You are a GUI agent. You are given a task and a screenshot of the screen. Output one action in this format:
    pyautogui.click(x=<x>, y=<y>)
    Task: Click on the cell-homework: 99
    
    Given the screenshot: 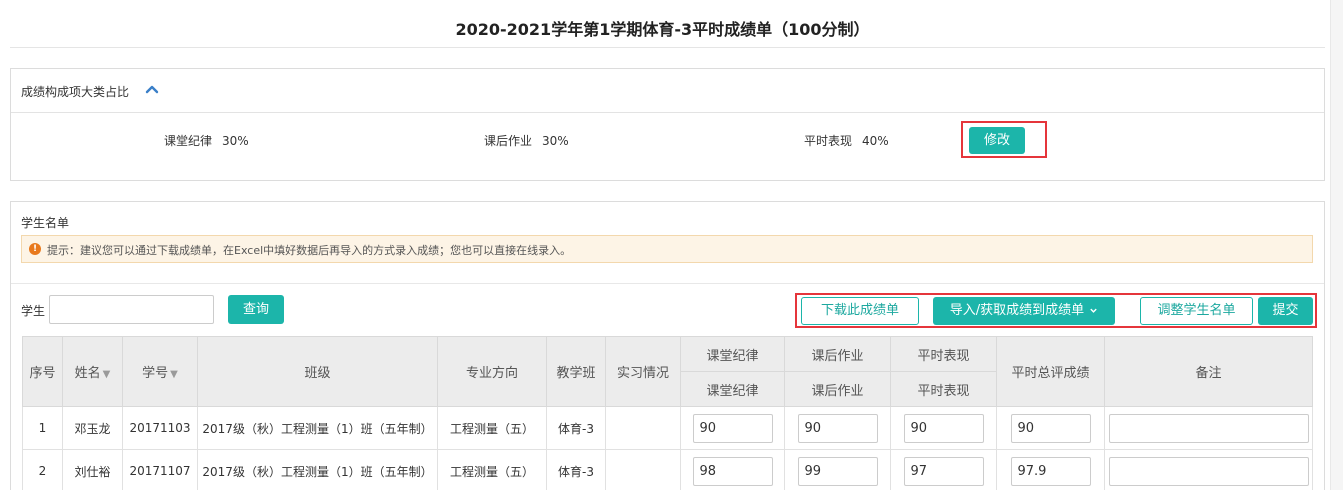 What is the action you would take?
    pyautogui.click(x=837, y=469)
    